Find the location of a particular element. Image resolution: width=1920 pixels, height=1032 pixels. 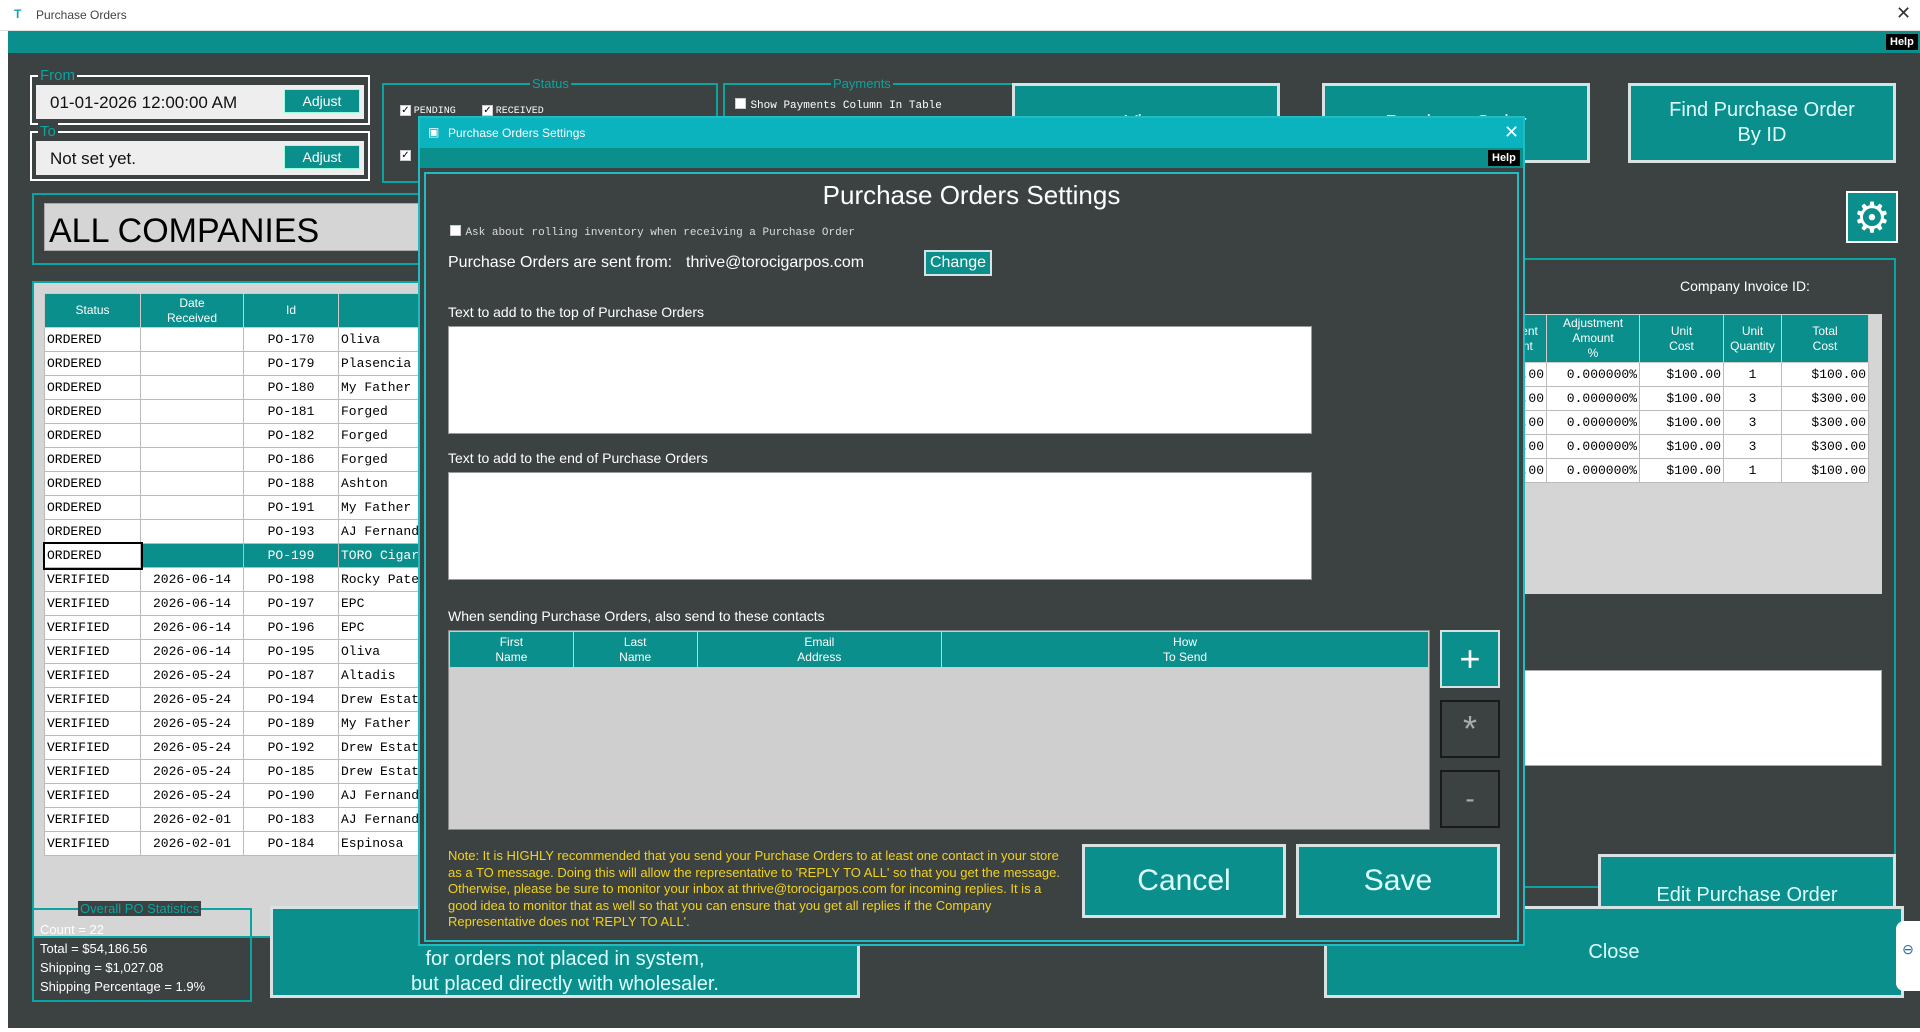

col-company is located at coordinates (383, 310).